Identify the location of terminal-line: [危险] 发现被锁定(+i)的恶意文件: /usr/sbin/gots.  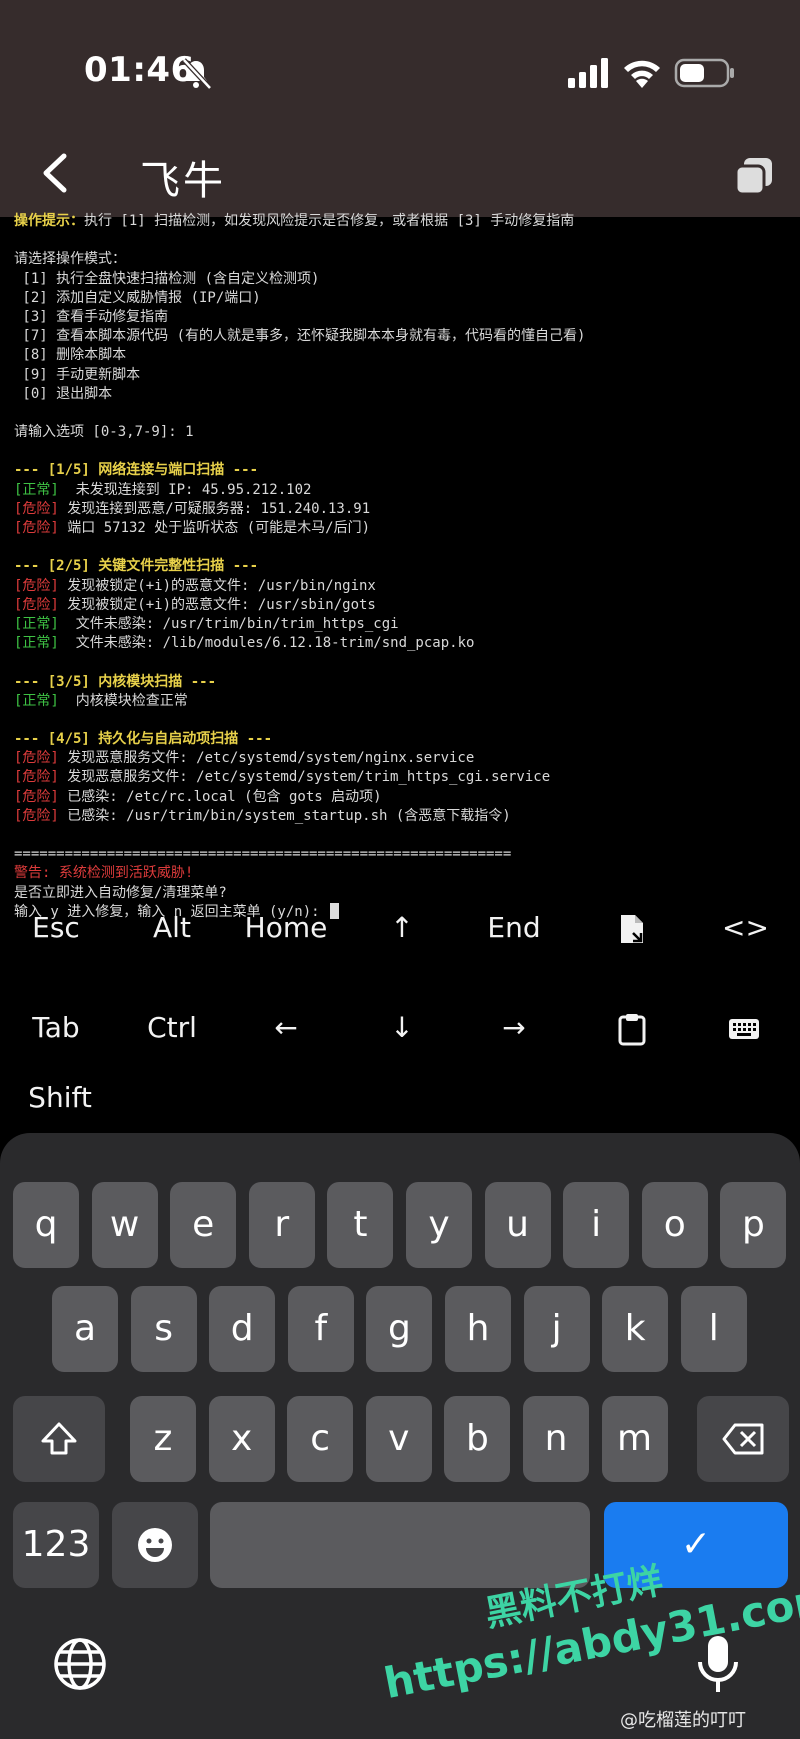
(404, 605).